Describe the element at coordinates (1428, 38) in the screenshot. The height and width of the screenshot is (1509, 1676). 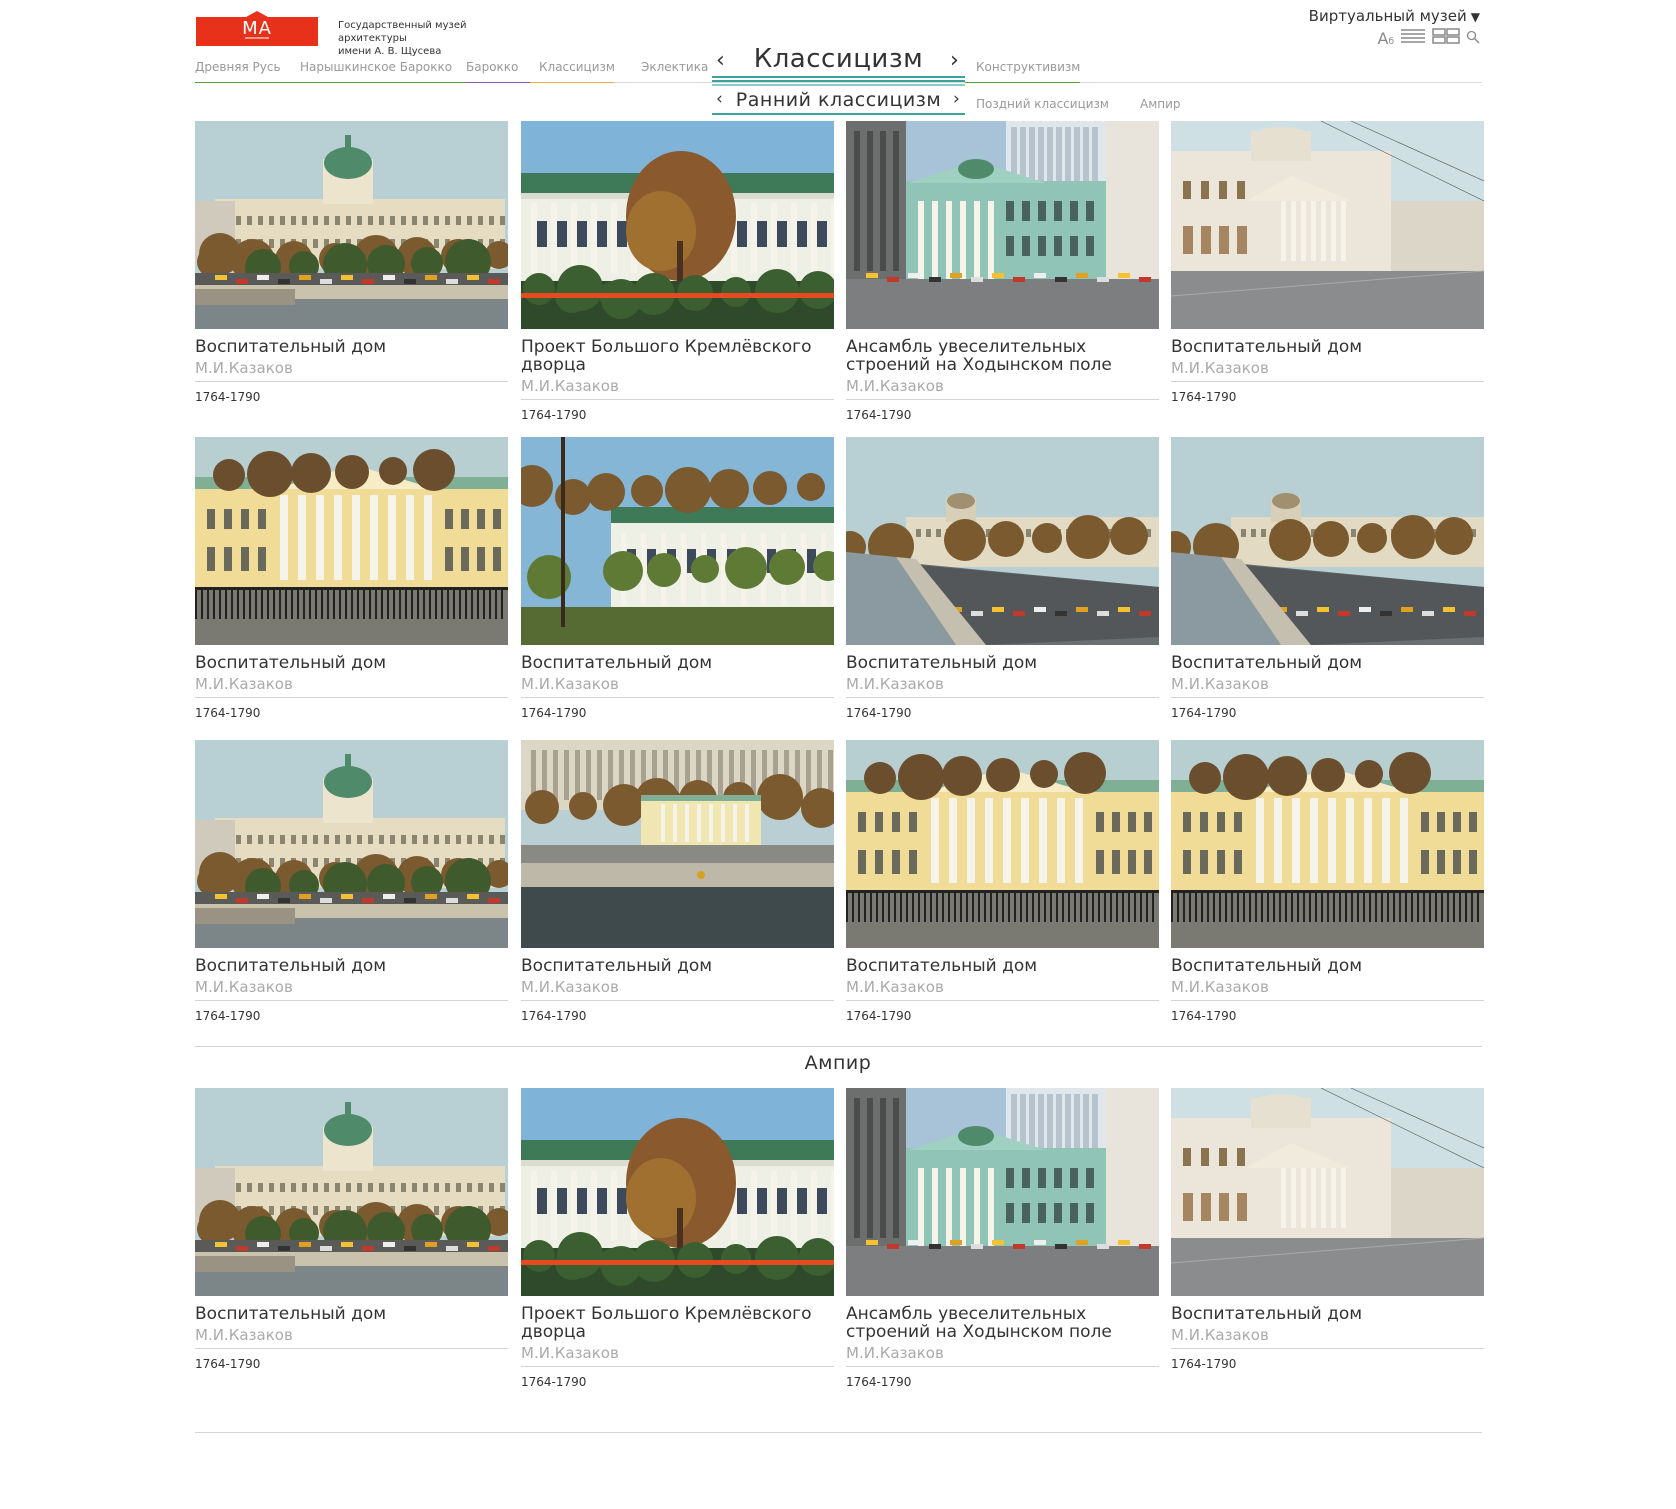
I see `toolbar: Аб` at that location.